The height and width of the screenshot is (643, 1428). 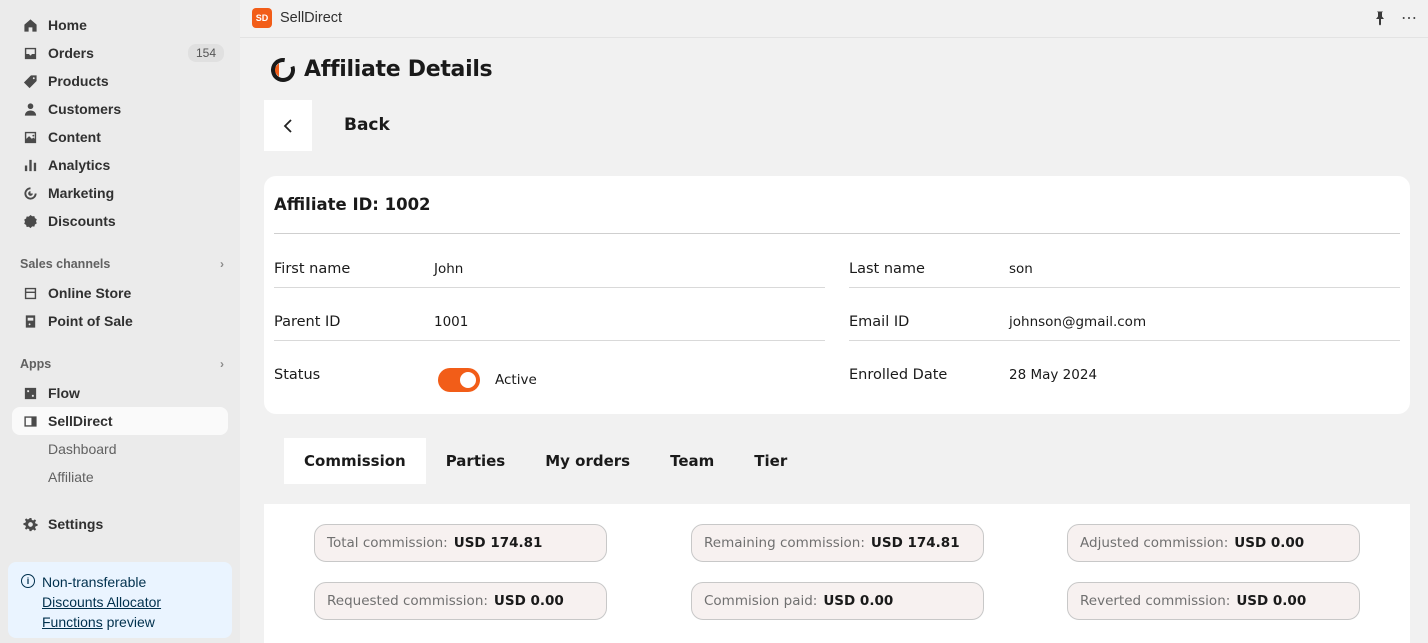 What do you see at coordinates (311, 18) in the screenshot?
I see `app-title: SellDirect` at bounding box center [311, 18].